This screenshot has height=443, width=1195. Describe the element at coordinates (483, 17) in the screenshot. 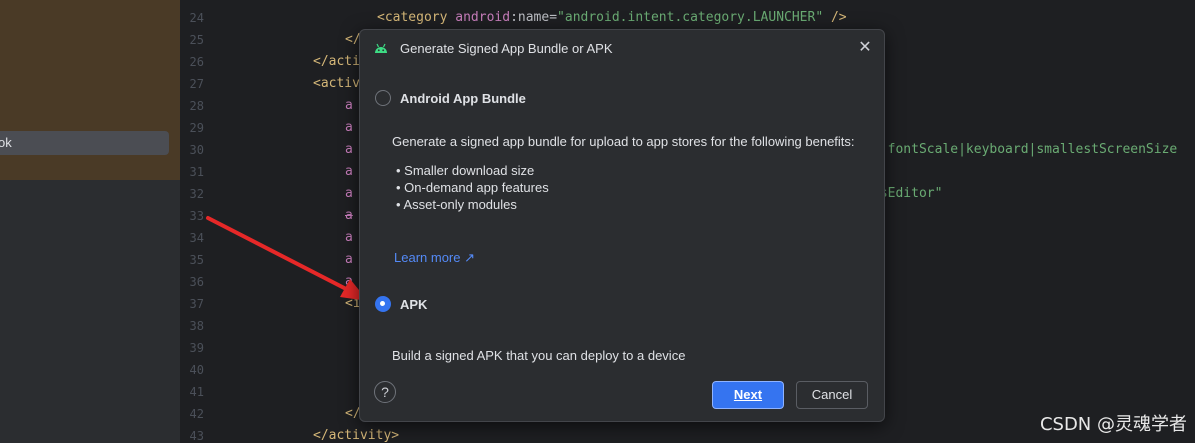

I see `code-token: android` at that location.